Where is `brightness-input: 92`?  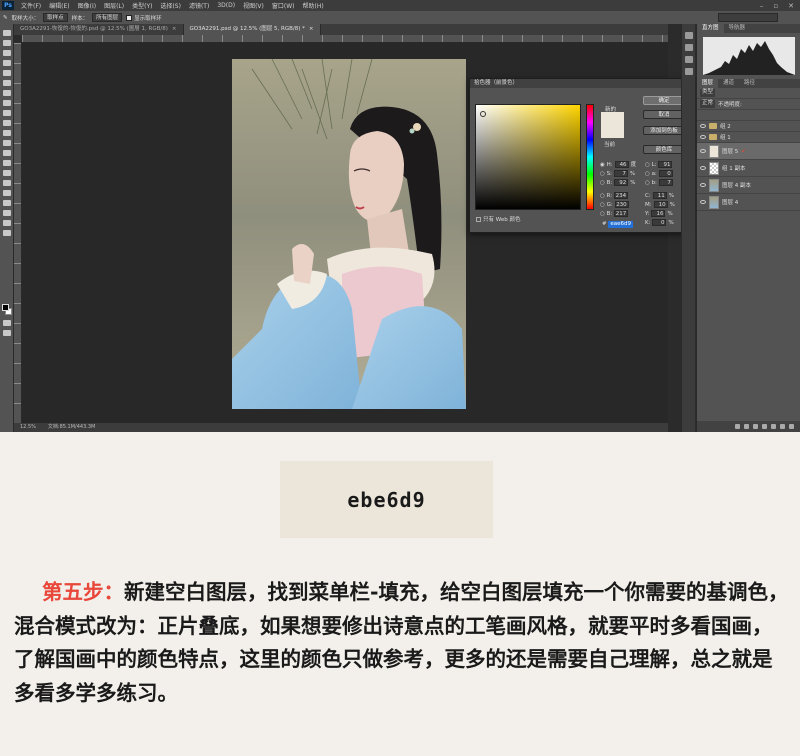 brightness-input: 92 is located at coordinates (621, 182).